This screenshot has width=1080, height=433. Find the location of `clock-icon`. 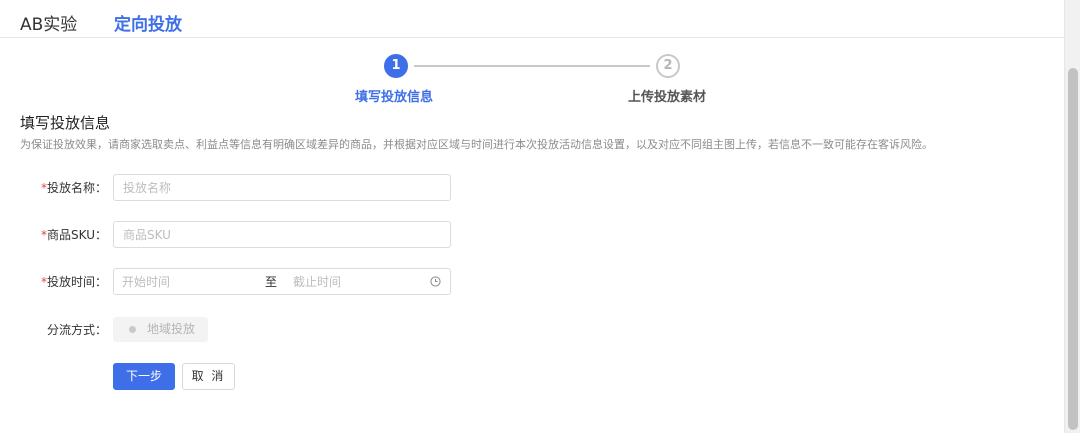

clock-icon is located at coordinates (435, 281).